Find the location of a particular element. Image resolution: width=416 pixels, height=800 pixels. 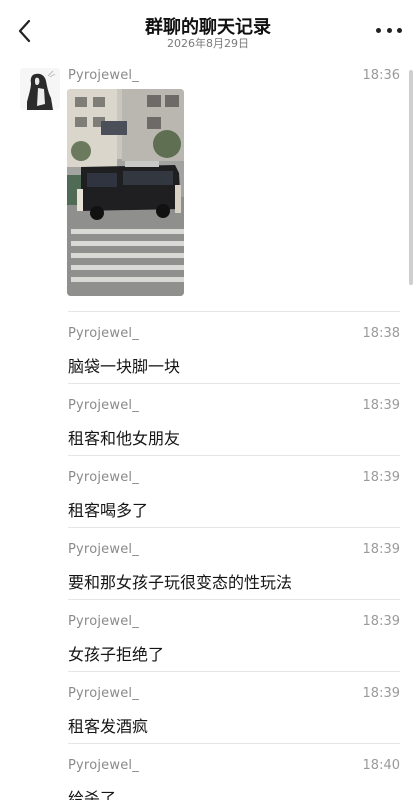

message-item: Pyrojewel_ 18:39 要和那女孩子玩很变态的性玩法 is located at coordinates (234, 567).